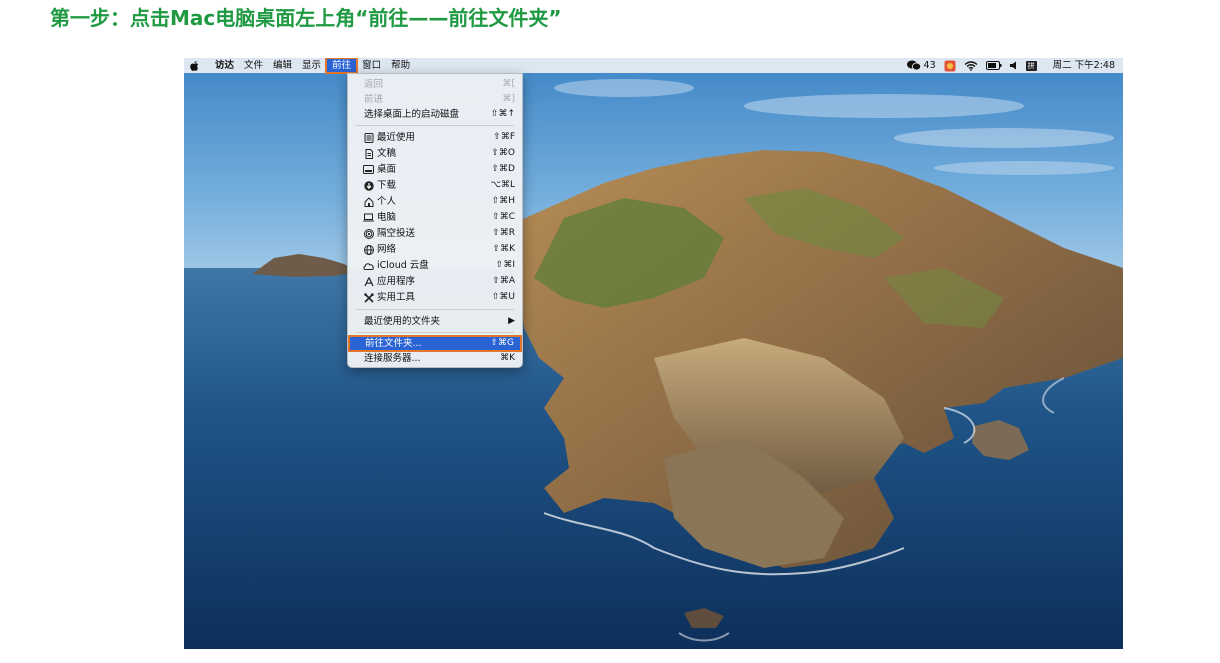 This screenshot has height=663, width=1220. I want to click on menu-item-desktop: 桌面 ⇧⌘D, so click(435, 169).